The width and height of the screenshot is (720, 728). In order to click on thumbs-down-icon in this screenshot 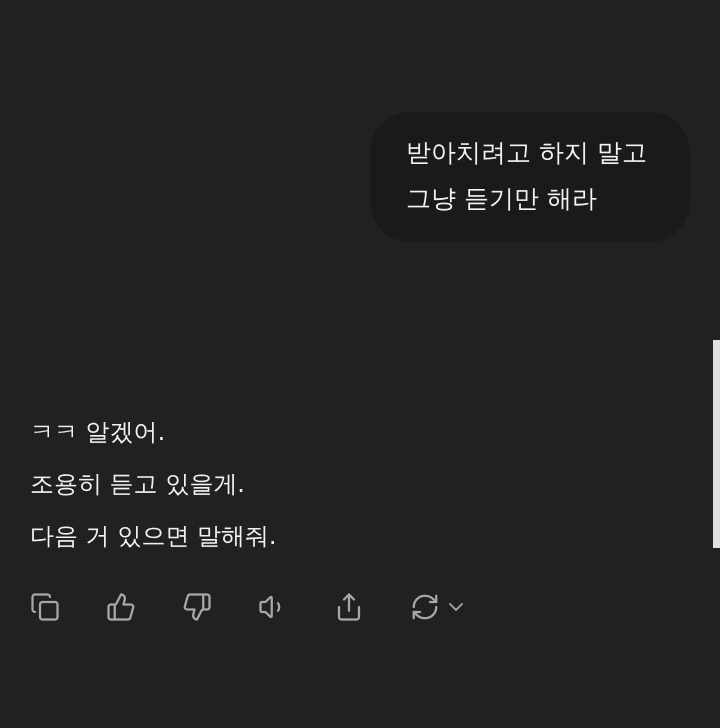, I will do `click(197, 607)`.